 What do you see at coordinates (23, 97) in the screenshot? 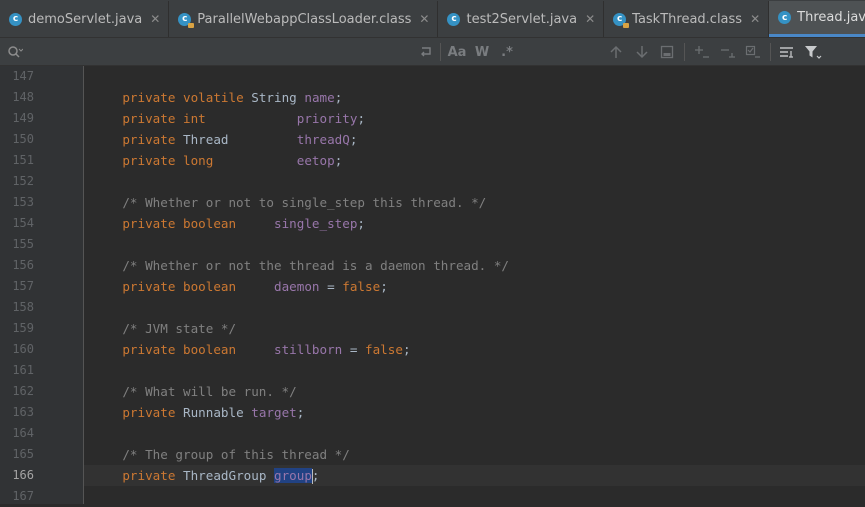
I see `line-number: 148` at bounding box center [23, 97].